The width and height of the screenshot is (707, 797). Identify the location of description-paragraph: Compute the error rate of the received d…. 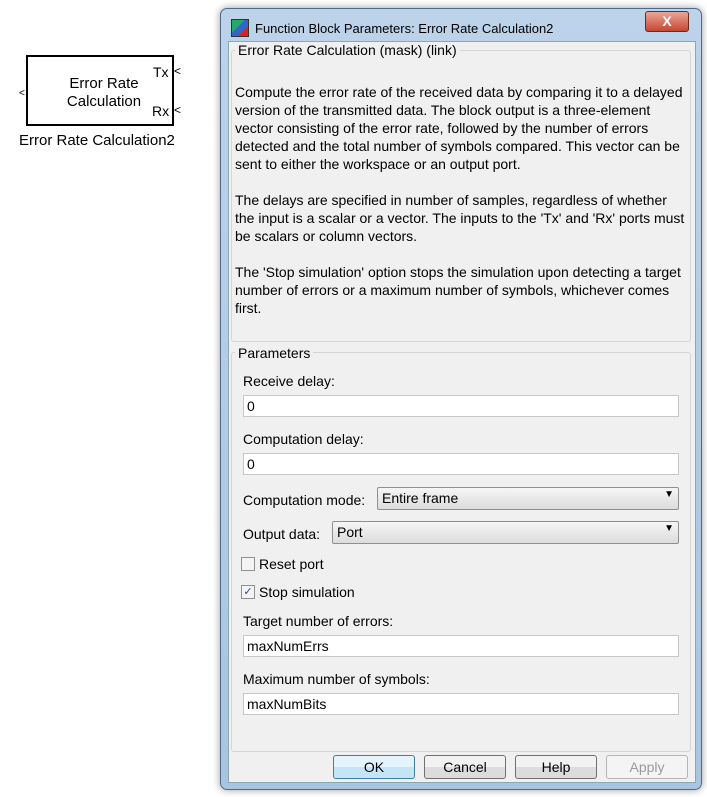
(459, 128).